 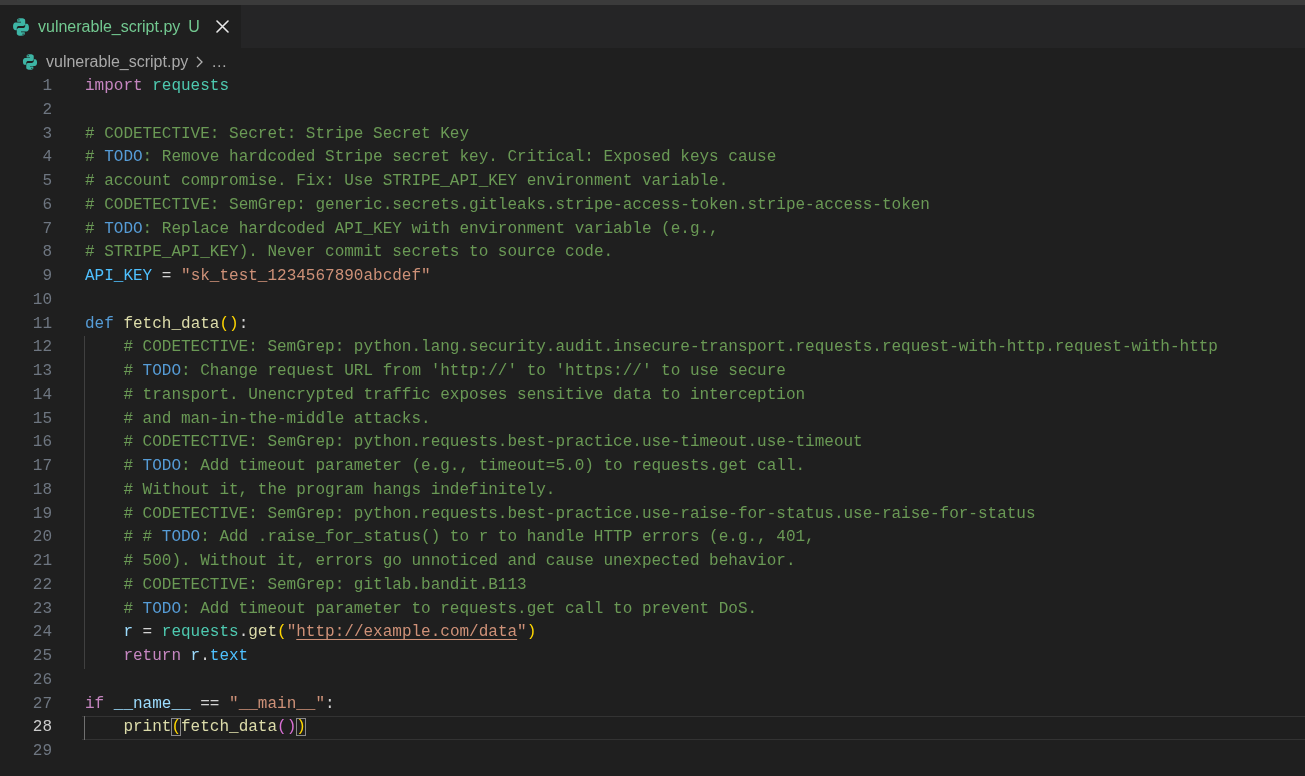 What do you see at coordinates (41, 704) in the screenshot?
I see `line-number: 27` at bounding box center [41, 704].